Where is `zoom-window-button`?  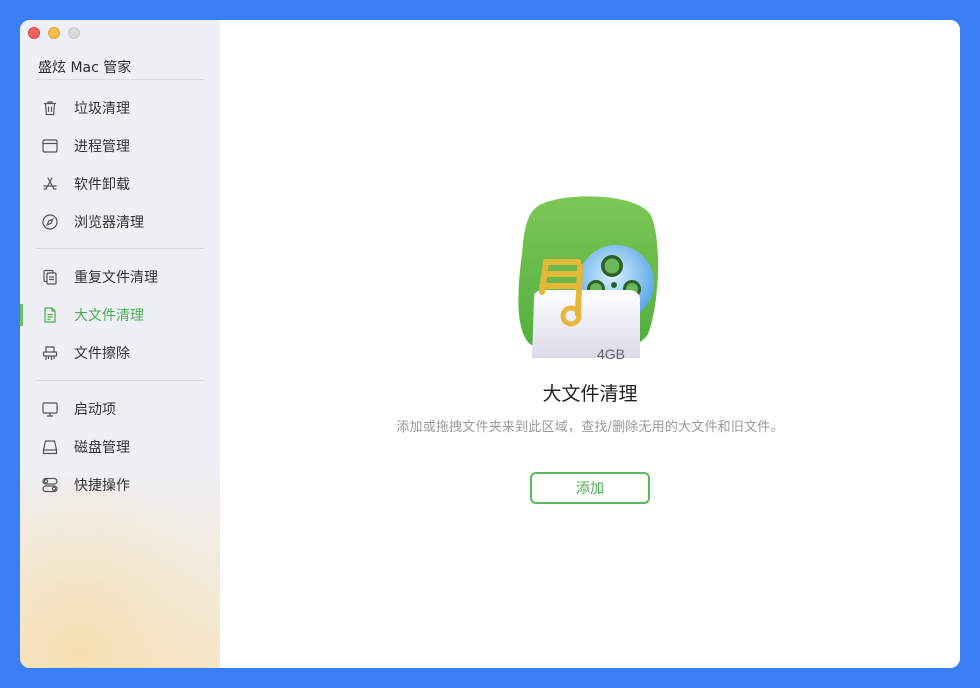
zoom-window-button is located at coordinates (74, 33).